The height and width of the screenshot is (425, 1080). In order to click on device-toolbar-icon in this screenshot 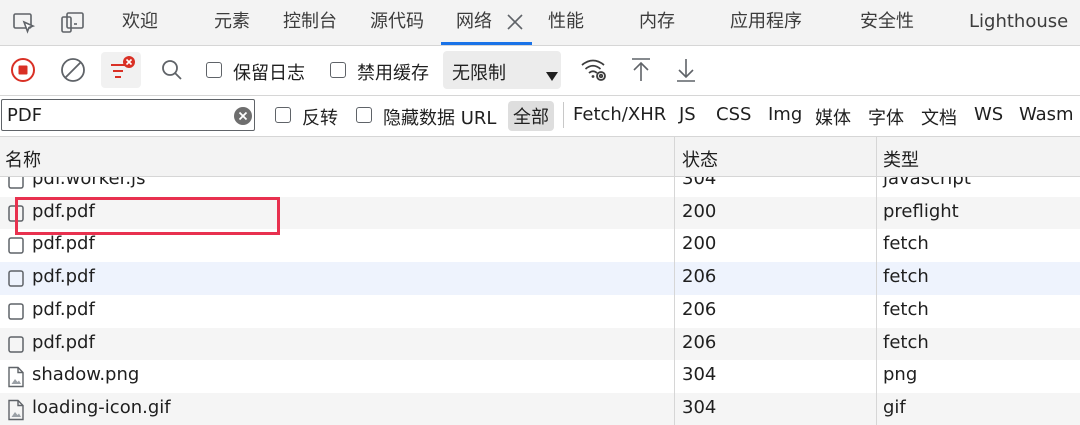, I will do `click(73, 23)`.